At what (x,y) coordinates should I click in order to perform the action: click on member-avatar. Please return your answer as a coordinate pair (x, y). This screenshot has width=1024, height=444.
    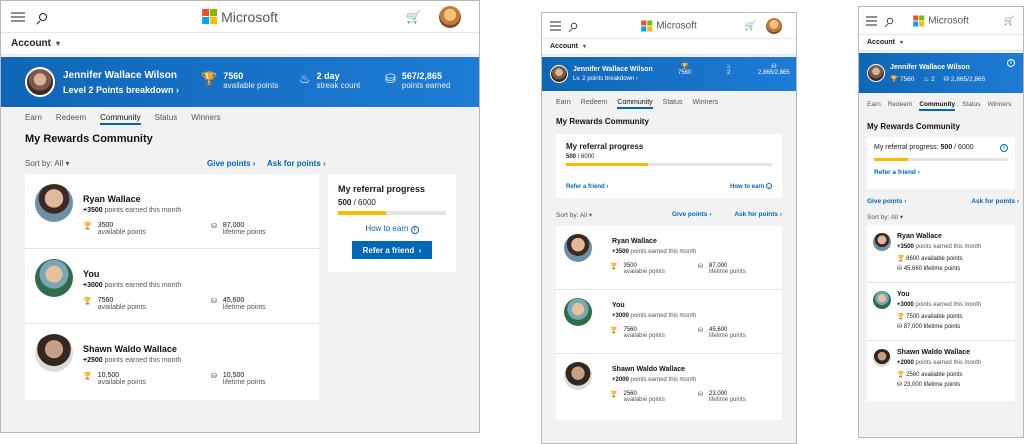
    Looking at the image, I should click on (54, 278).